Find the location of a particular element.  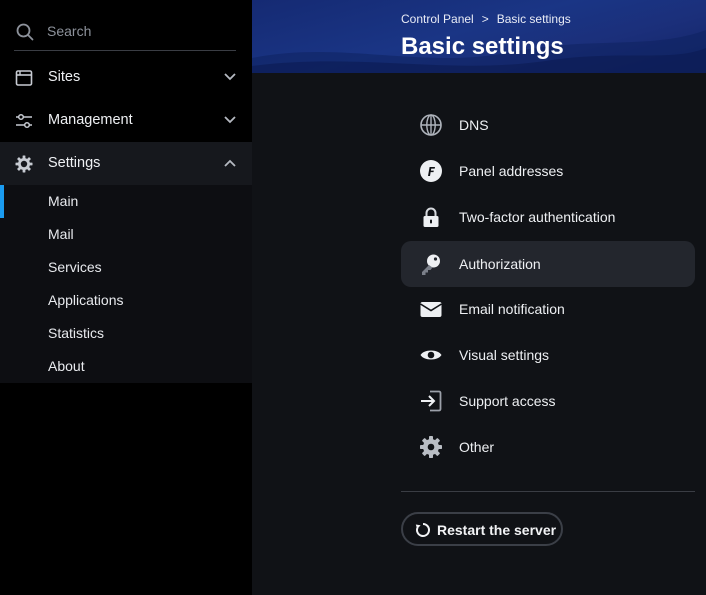

settings-item-label: Authorization is located at coordinates (500, 264).